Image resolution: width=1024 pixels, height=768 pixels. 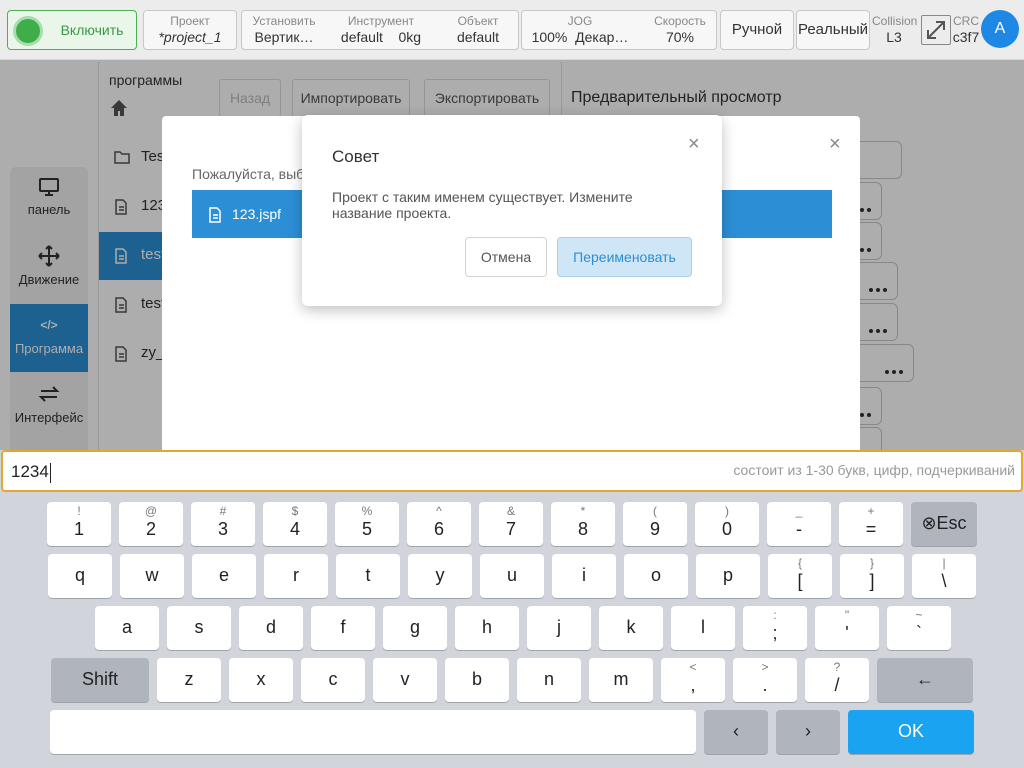 I want to click on key-label: 5, so click(x=366, y=529).